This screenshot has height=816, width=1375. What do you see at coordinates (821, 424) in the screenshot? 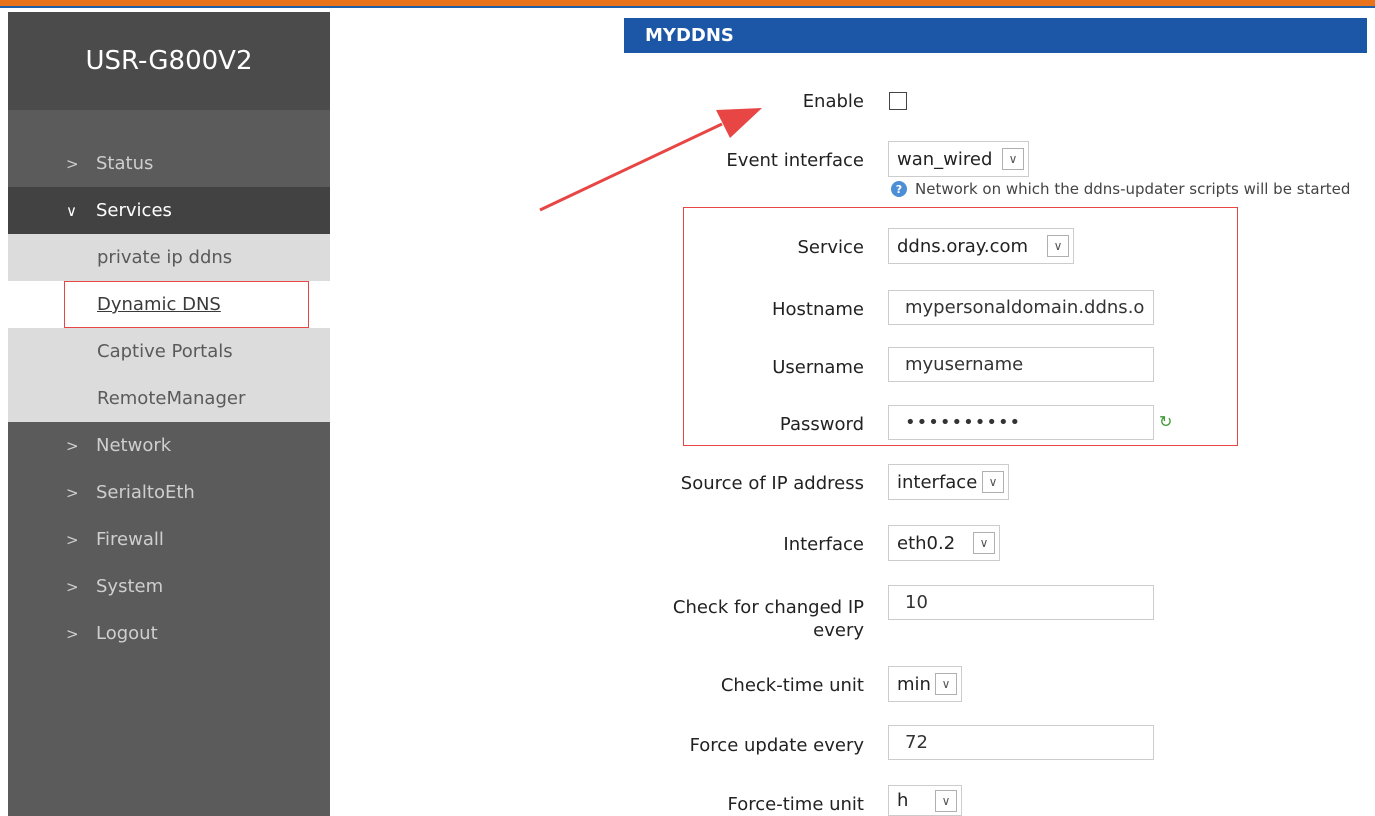
I see `password-label: Password` at bounding box center [821, 424].